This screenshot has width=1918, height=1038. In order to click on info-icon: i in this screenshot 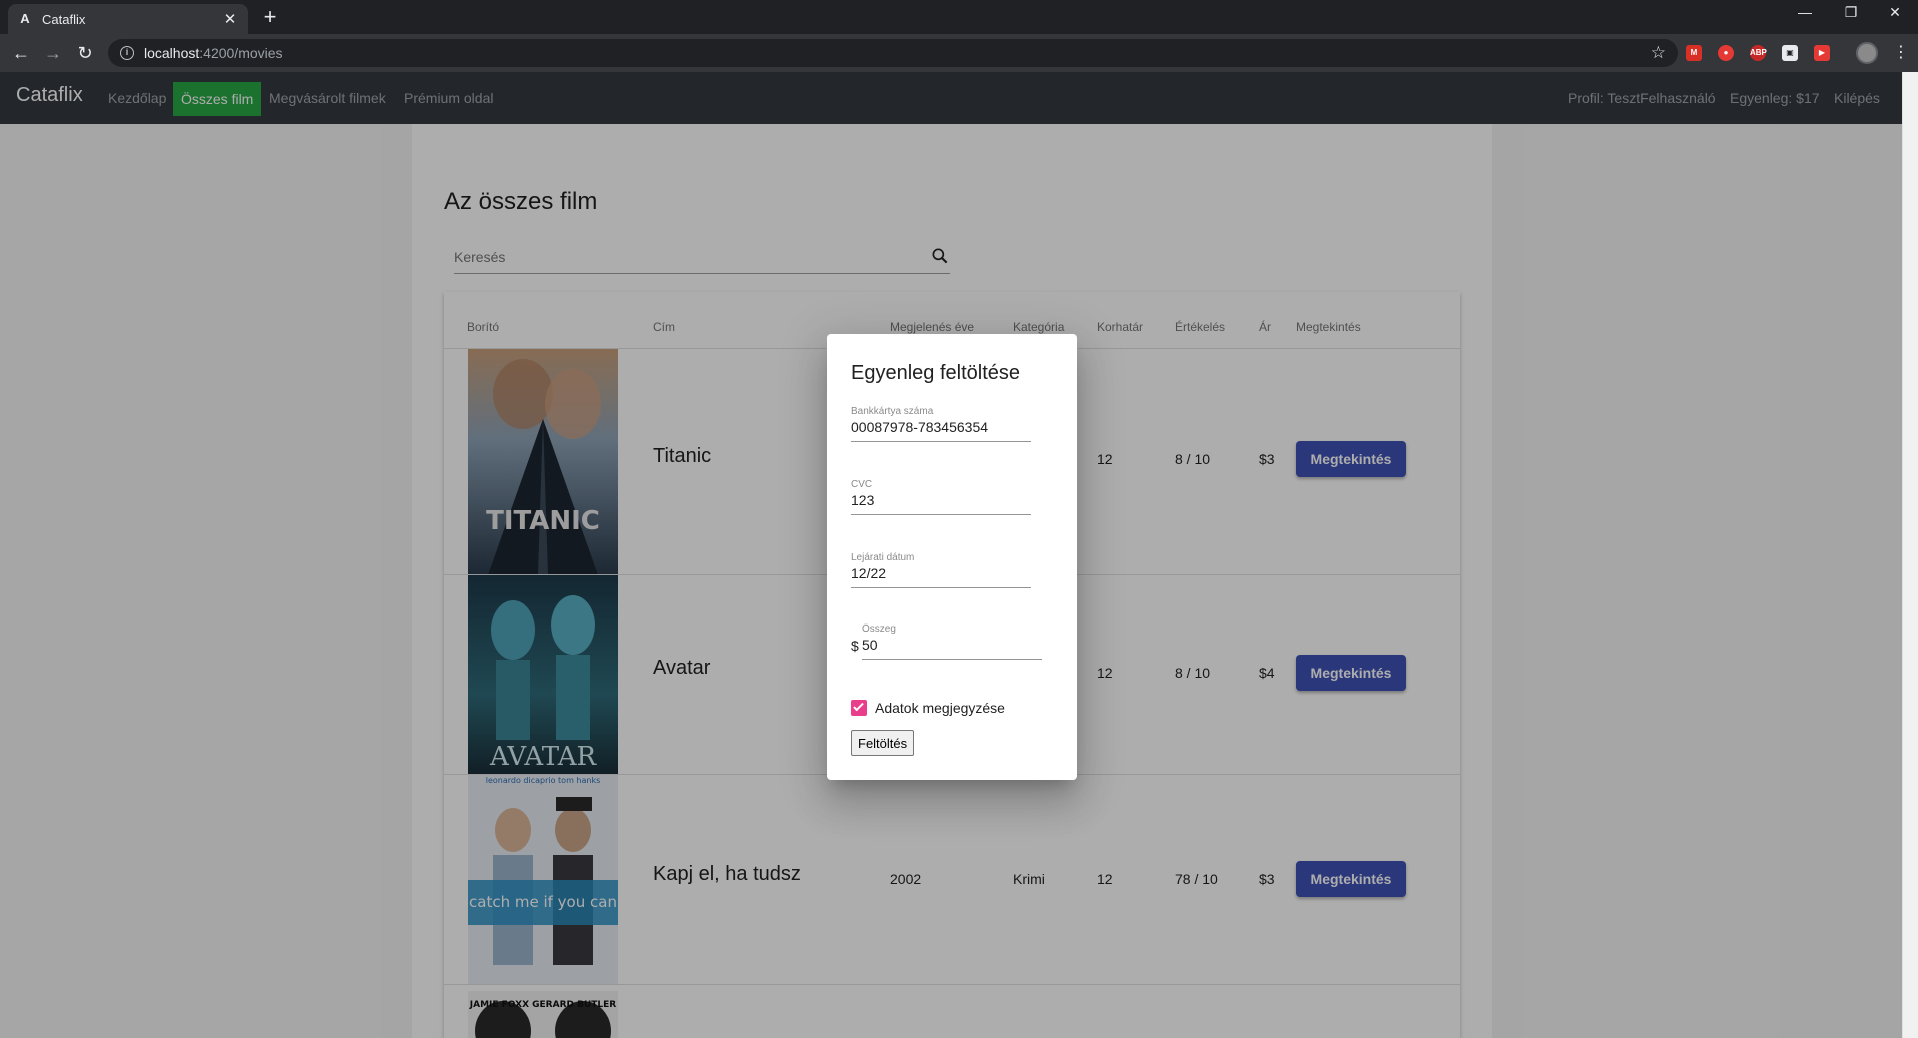, I will do `click(127, 53)`.